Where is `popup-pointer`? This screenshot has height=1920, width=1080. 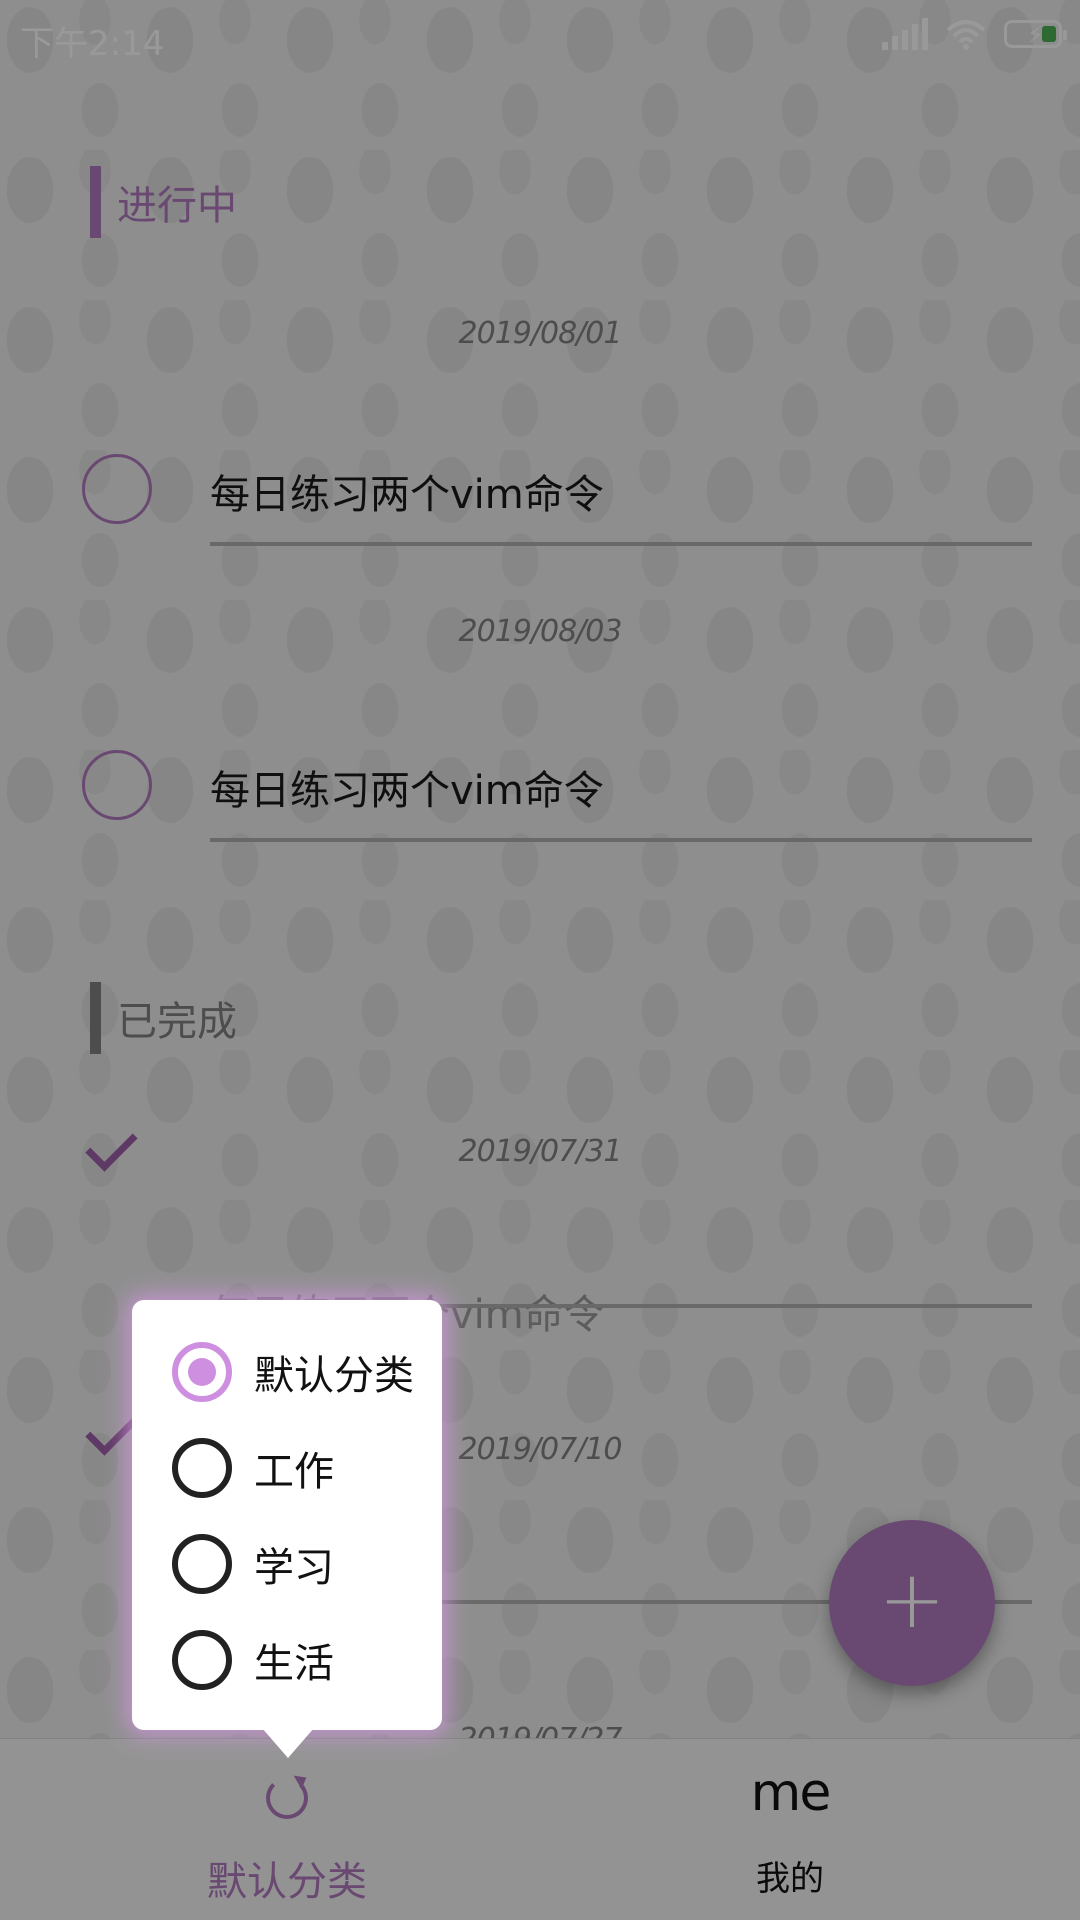 popup-pointer is located at coordinates (288, 1743).